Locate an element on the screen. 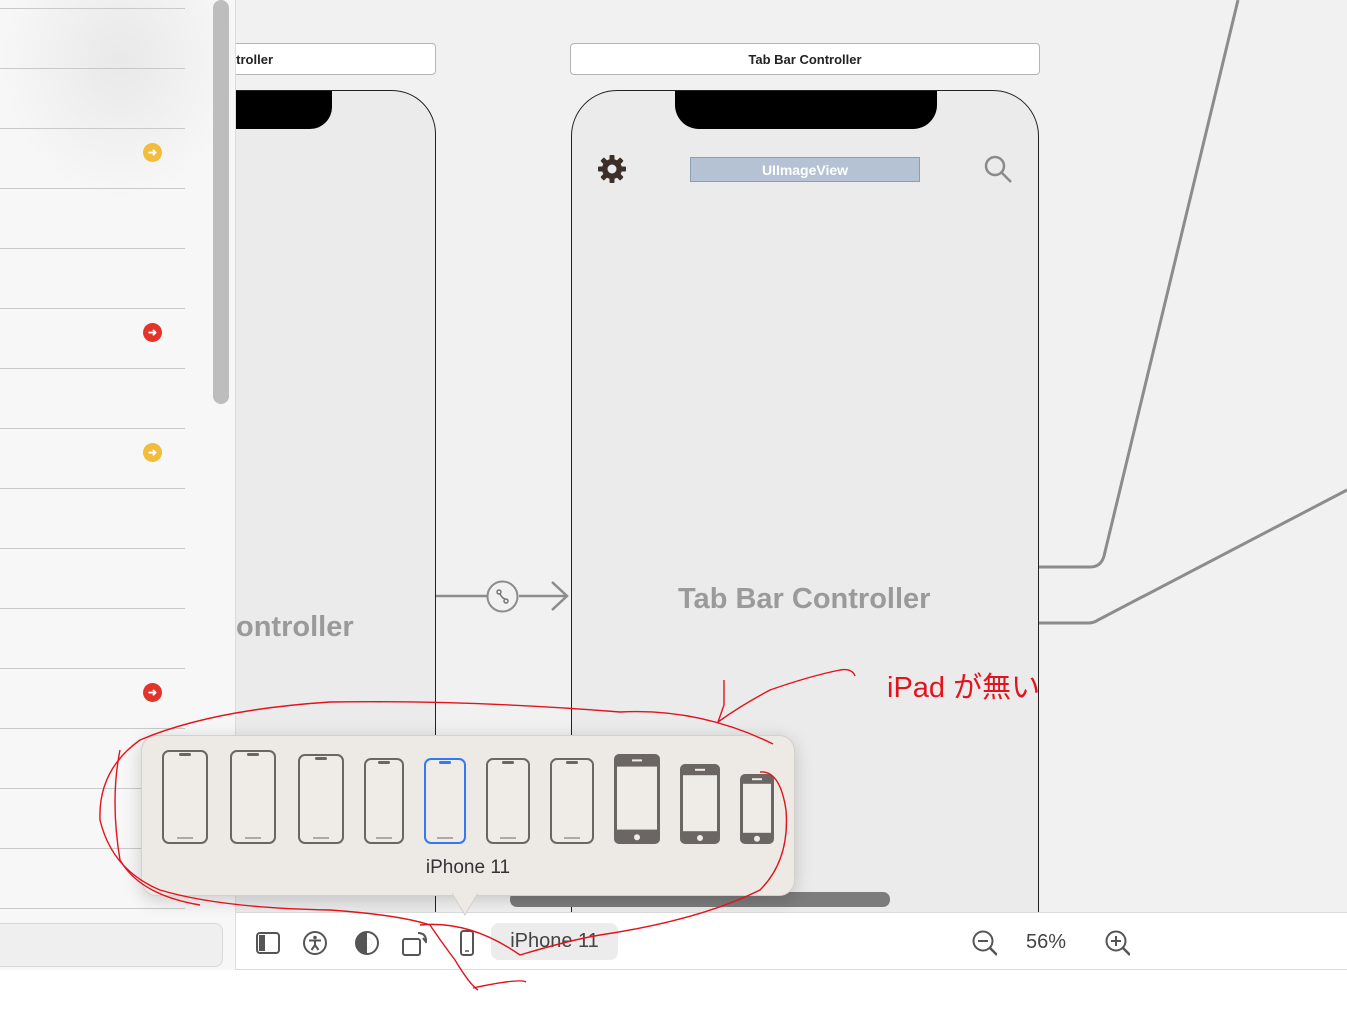 The image size is (1347, 1013). canvas-bottom-toolbar: iPhone 11 56% is located at coordinates (791, 941).